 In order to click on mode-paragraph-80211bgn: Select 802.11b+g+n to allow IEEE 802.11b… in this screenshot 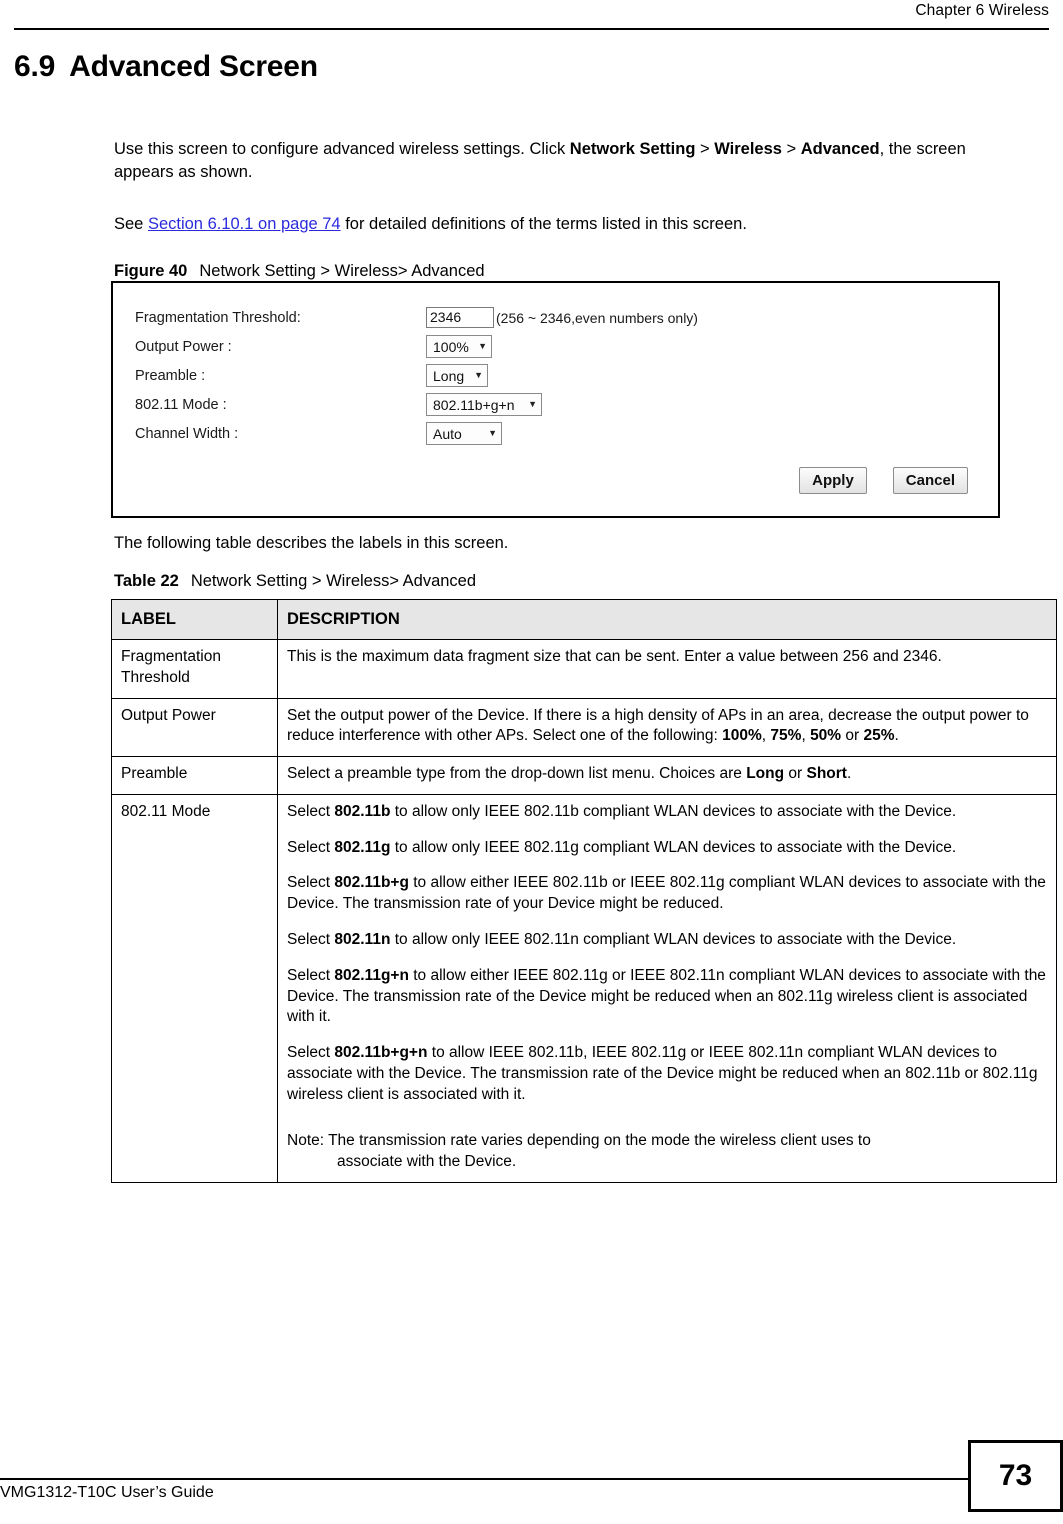, I will do `click(667, 1074)`.